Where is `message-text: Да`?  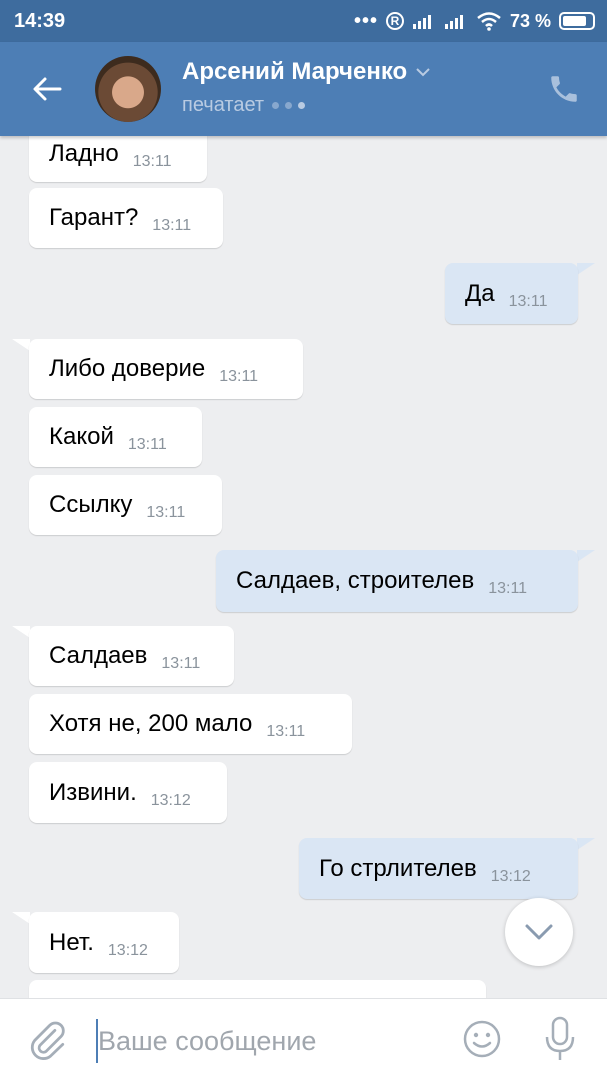
message-text: Да is located at coordinates (480, 293).